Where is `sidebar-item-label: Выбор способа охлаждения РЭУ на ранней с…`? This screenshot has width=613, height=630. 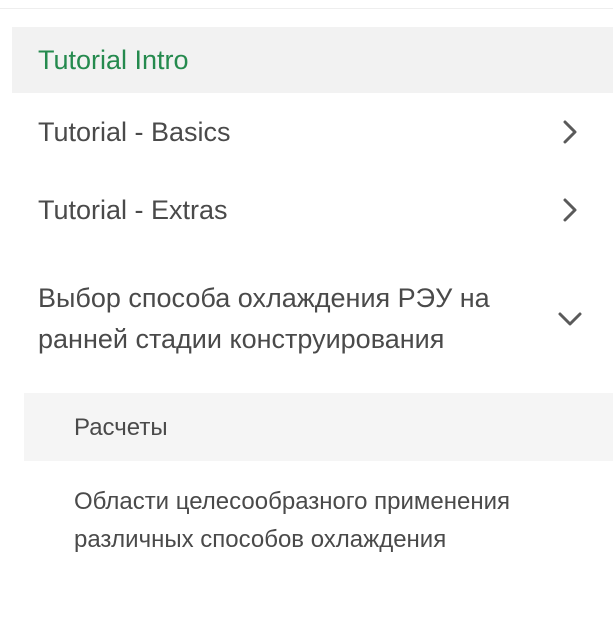
sidebar-item-label: Выбор способа охлаждения РЭУ на ранней с… is located at coordinates (264, 318).